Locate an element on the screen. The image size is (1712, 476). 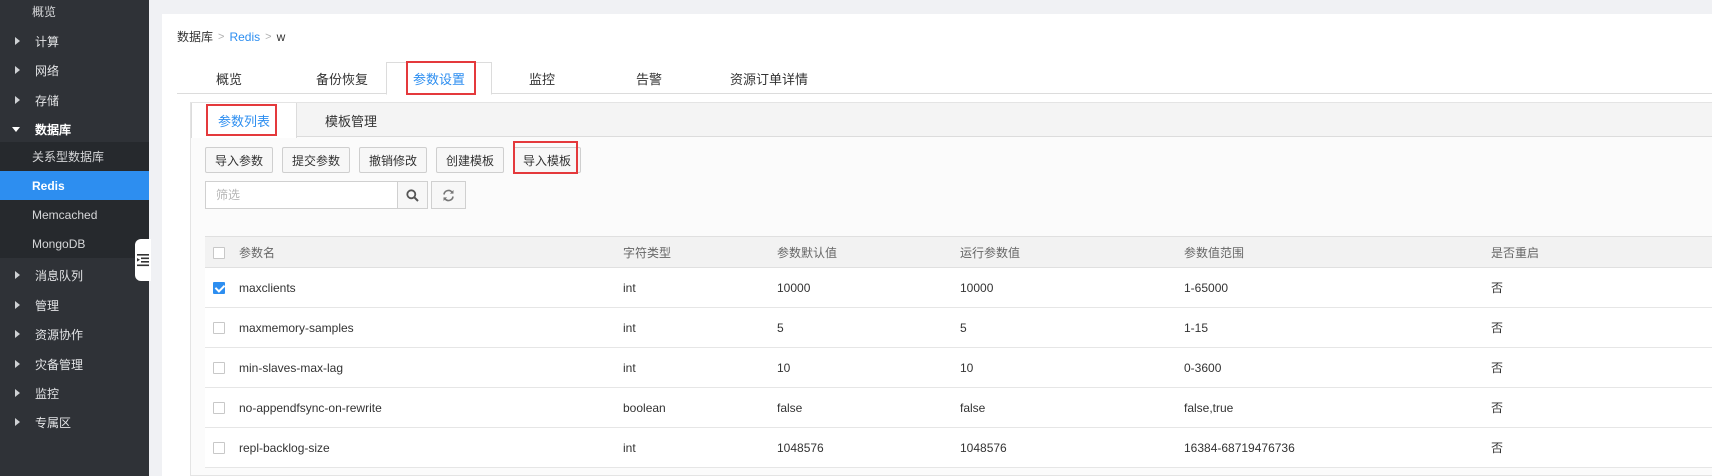
param-running-value: 1048576 is located at coordinates (983, 447).